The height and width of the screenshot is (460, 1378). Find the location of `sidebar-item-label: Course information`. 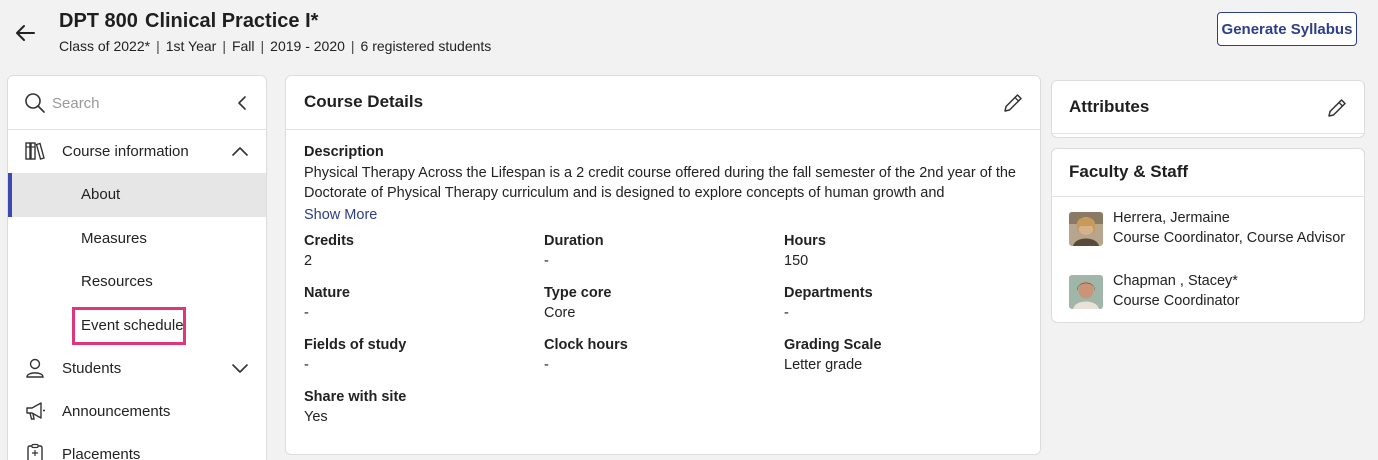

sidebar-item-label: Course information is located at coordinates (125, 151).